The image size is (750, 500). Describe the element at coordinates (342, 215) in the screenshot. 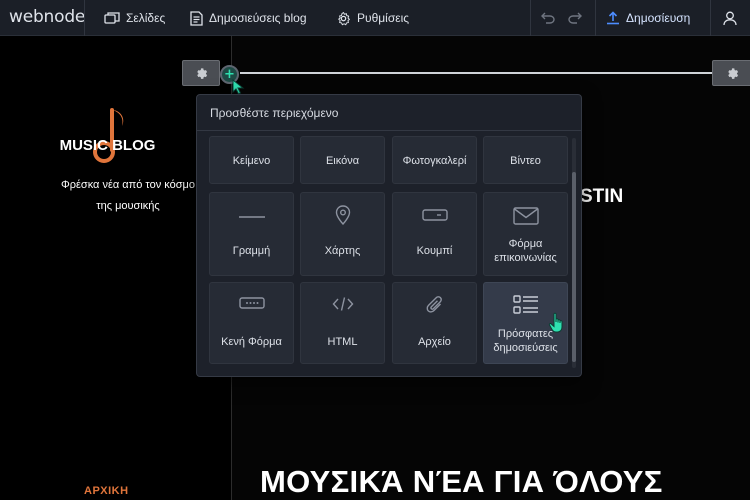

I see `map-pin-icon` at that location.